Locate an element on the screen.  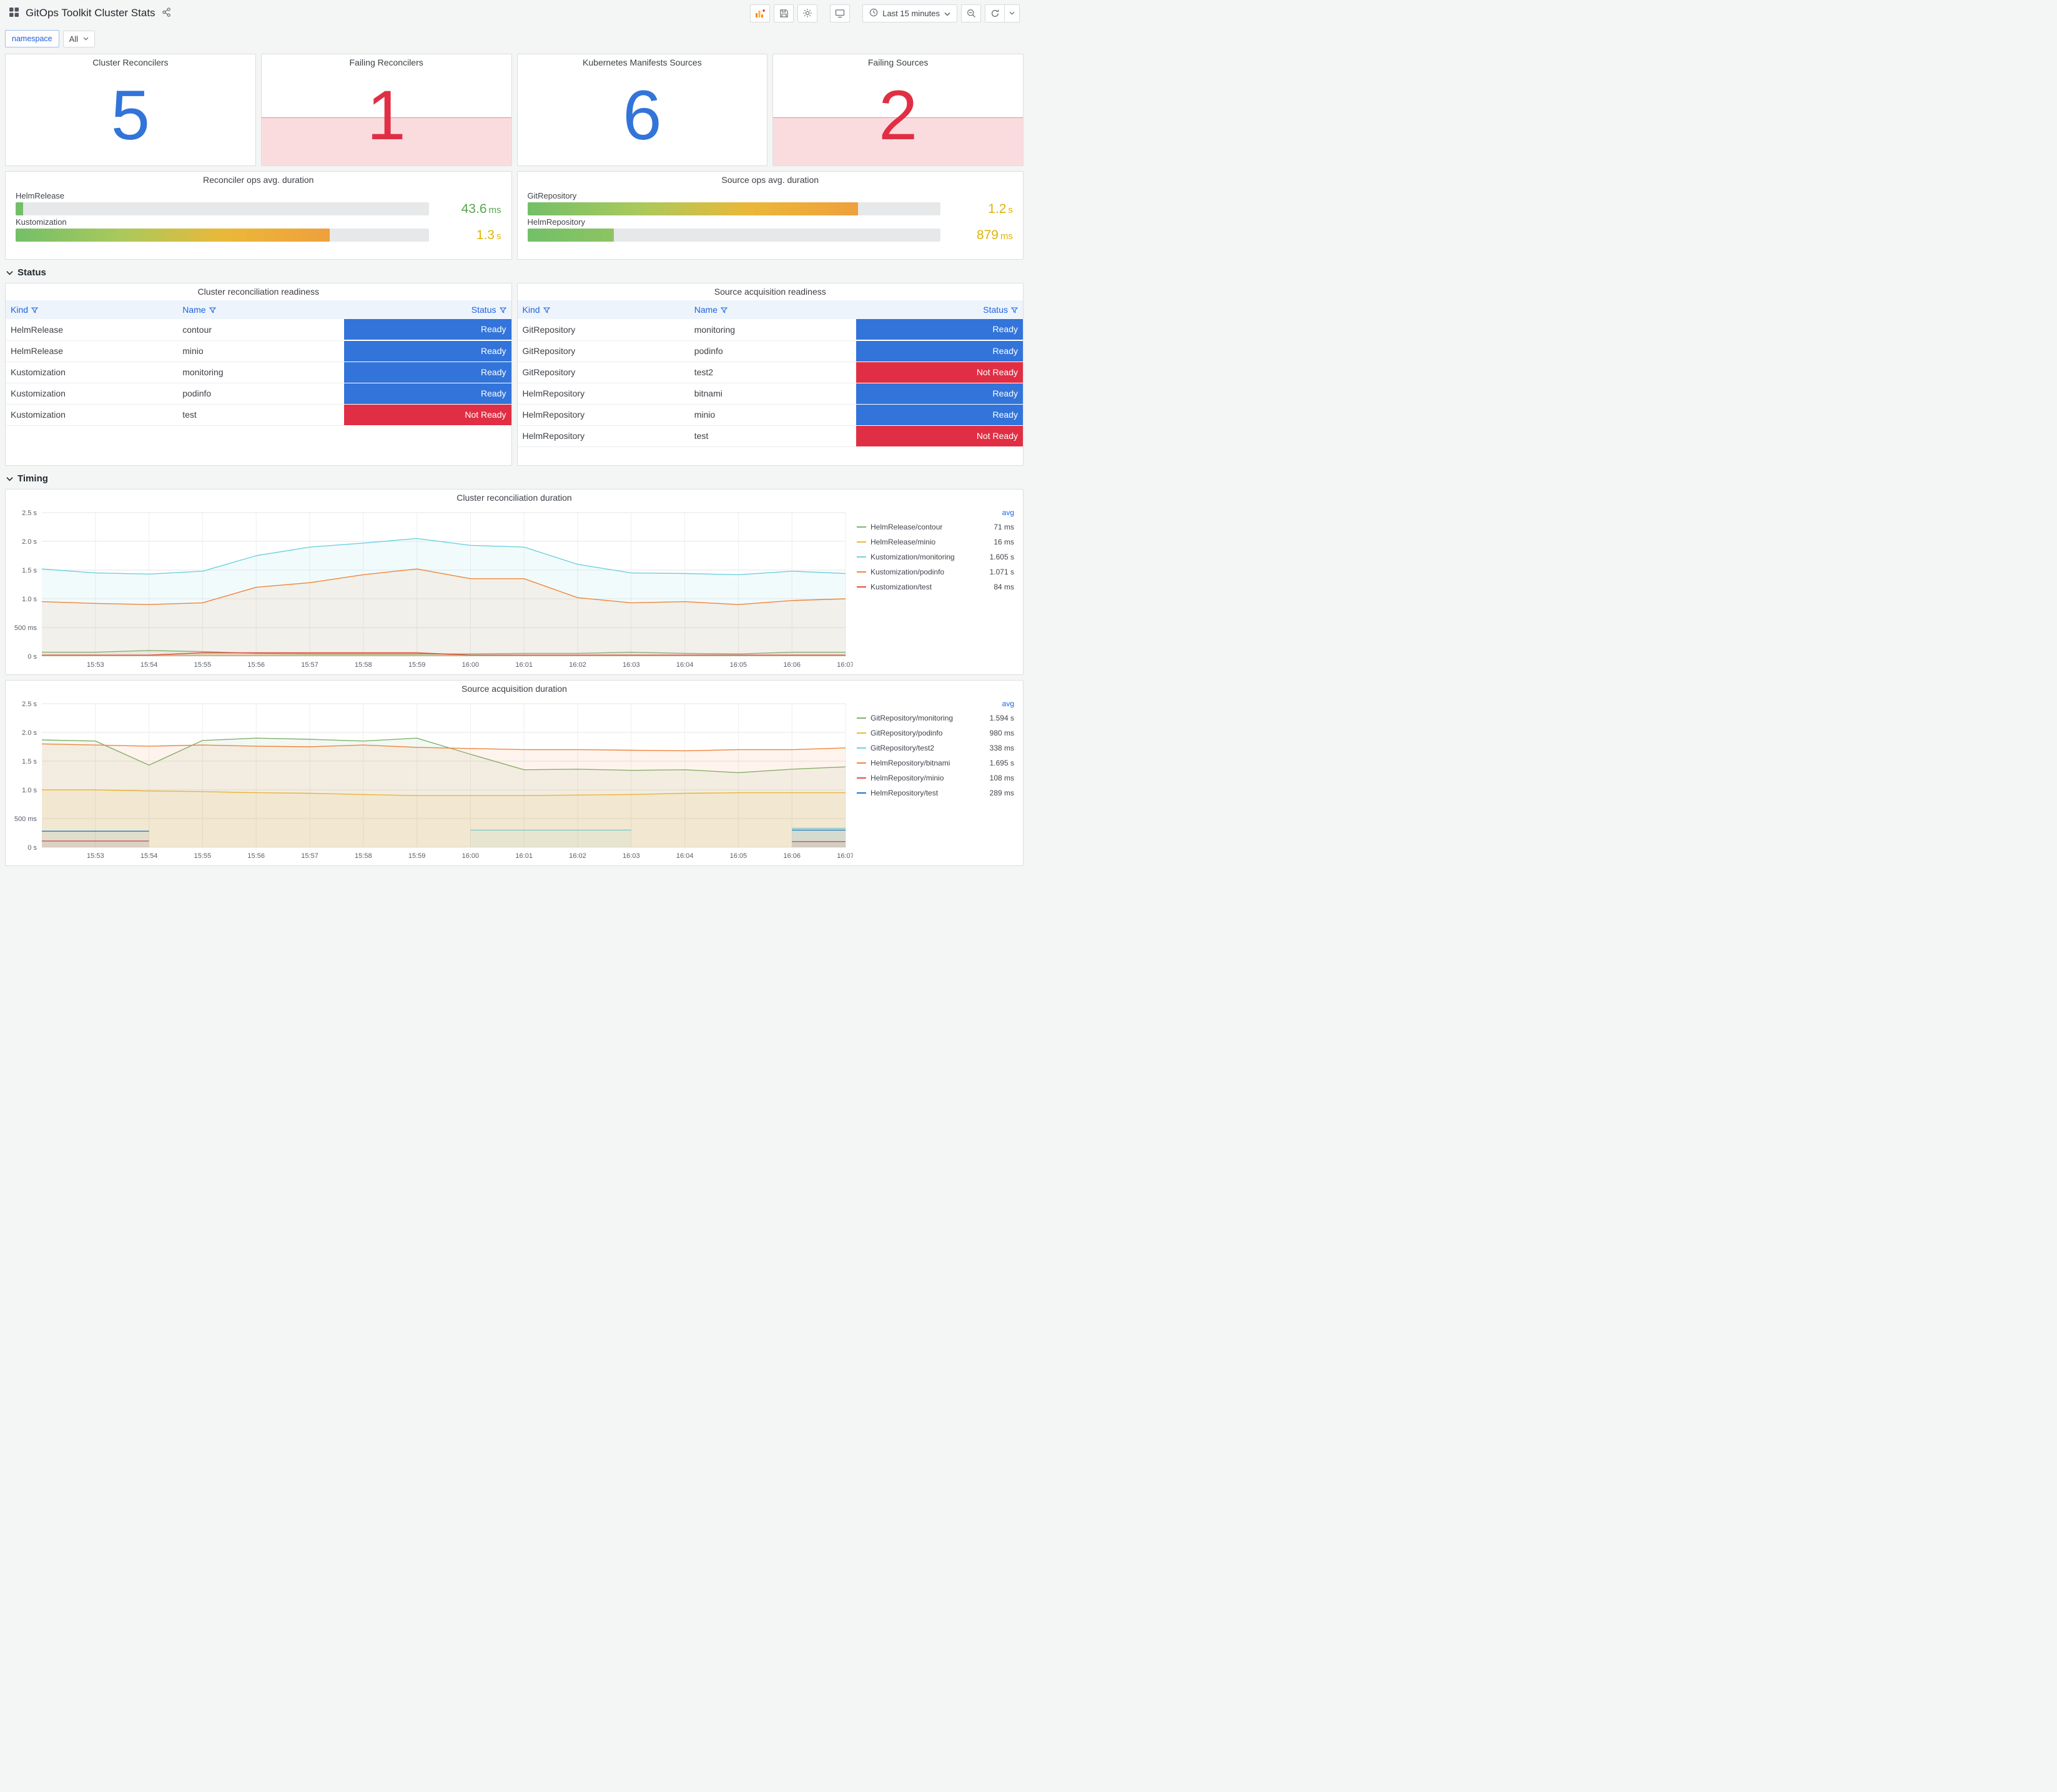
cell-name: podinfo is located at coordinates (772, 351).